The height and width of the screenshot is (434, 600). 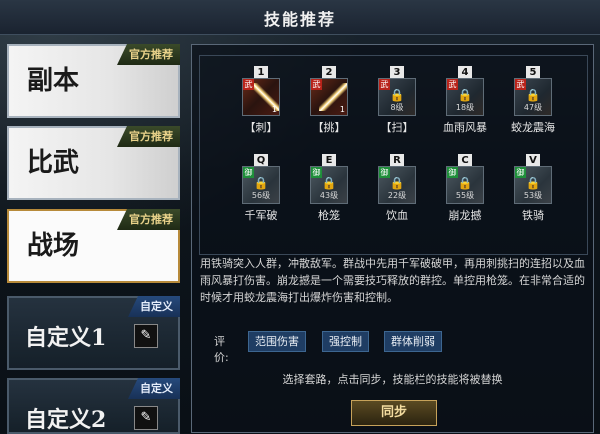 What do you see at coordinates (465, 195) in the screenshot?
I see `unlock-level: 55级` at bounding box center [465, 195].